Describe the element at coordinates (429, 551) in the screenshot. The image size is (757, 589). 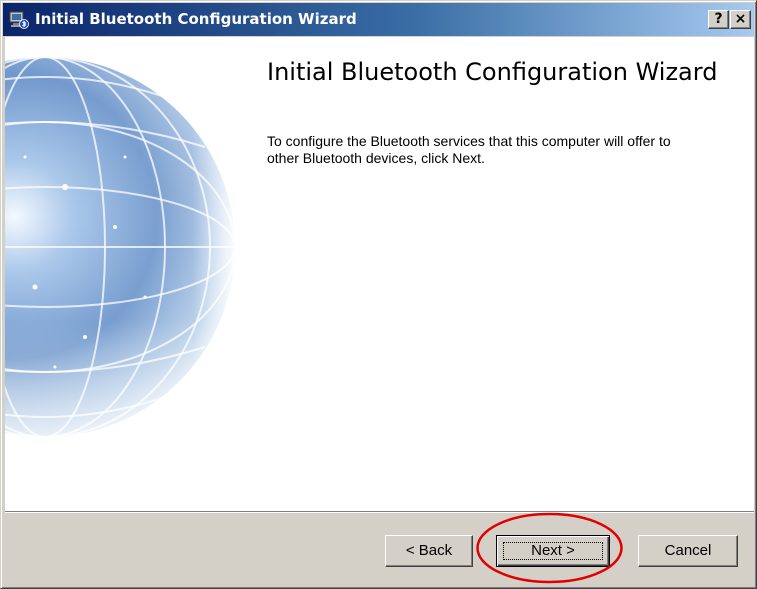
I see `back-button: < Back` at that location.